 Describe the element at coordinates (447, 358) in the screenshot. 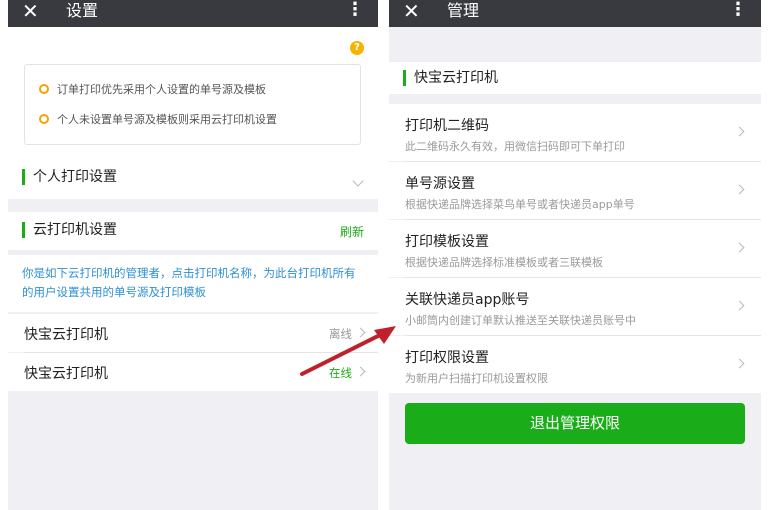

I see `menu-item-title: 打印权限设置` at that location.